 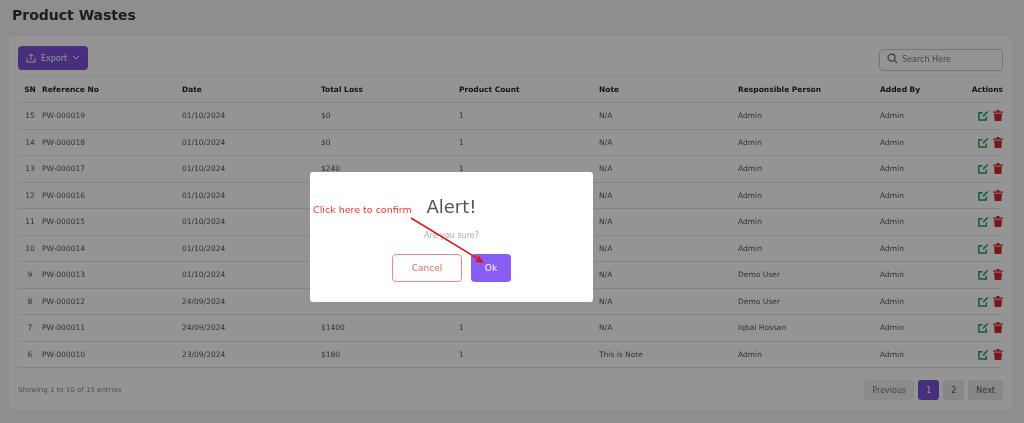 What do you see at coordinates (451, 235) in the screenshot?
I see `dialog-message: Are you sure?` at bounding box center [451, 235].